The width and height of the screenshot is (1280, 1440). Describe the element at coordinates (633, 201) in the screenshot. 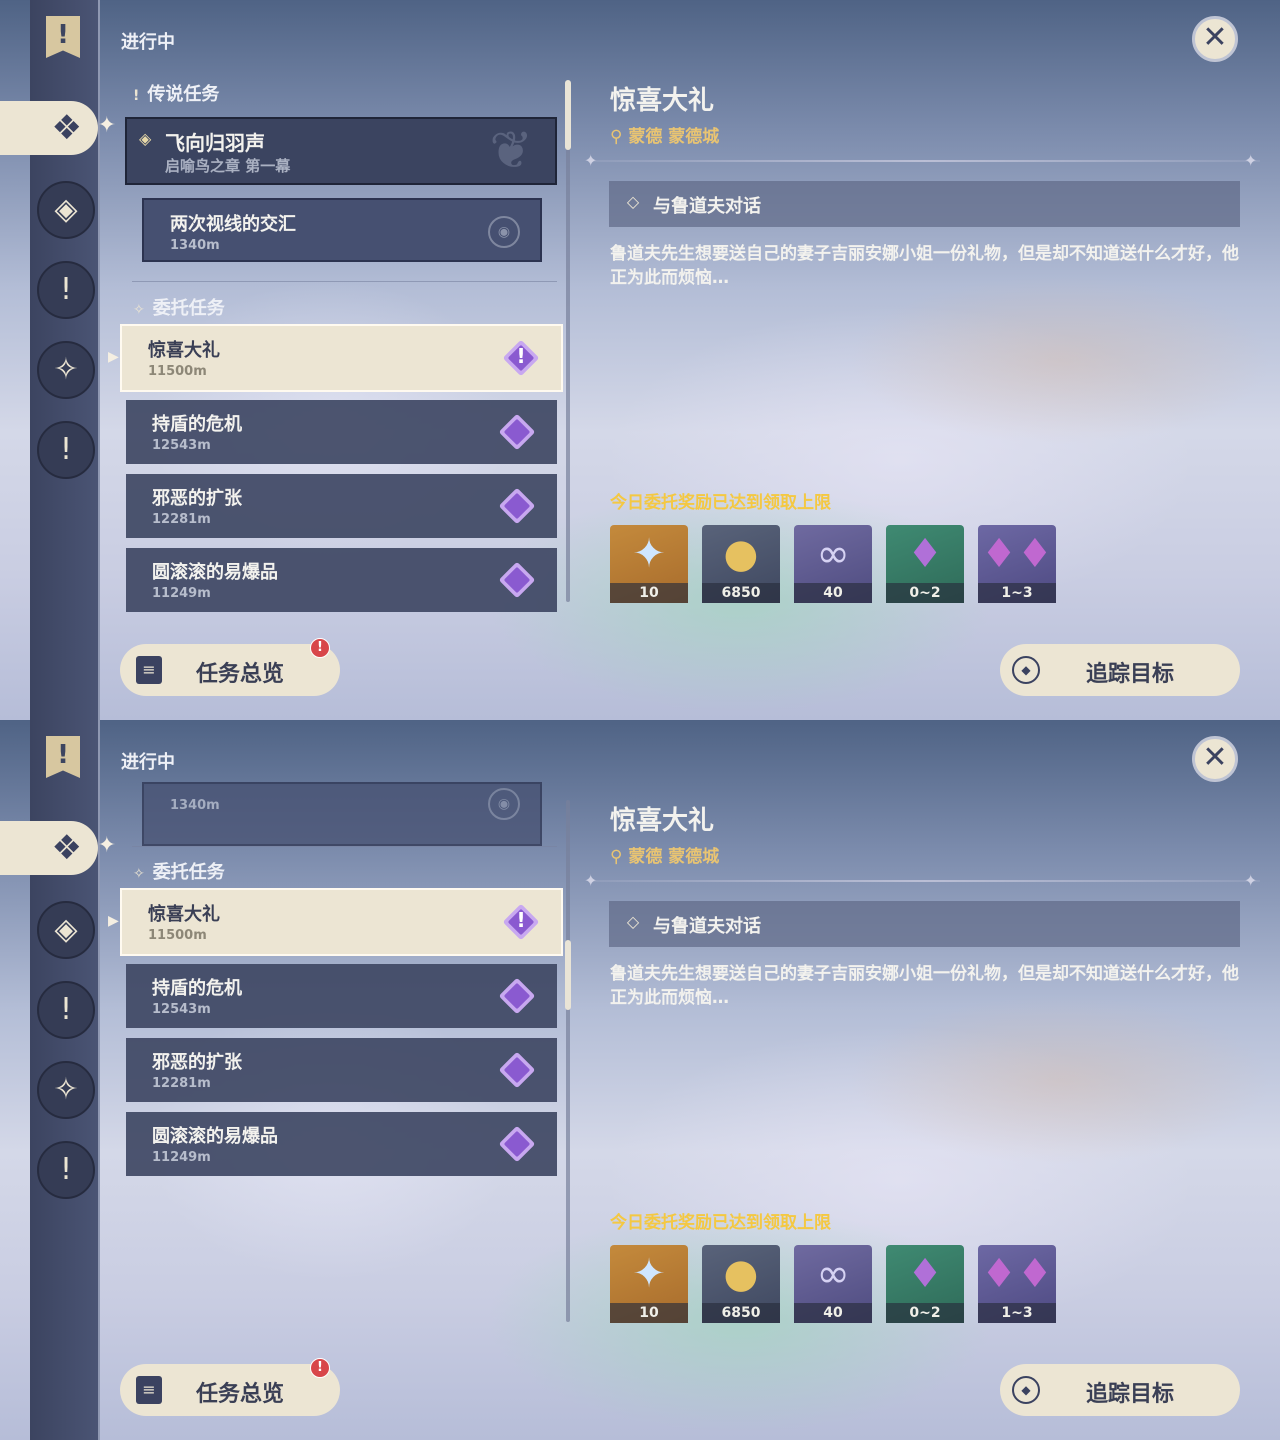

I see `objective-diamond-icon: ◇` at that location.